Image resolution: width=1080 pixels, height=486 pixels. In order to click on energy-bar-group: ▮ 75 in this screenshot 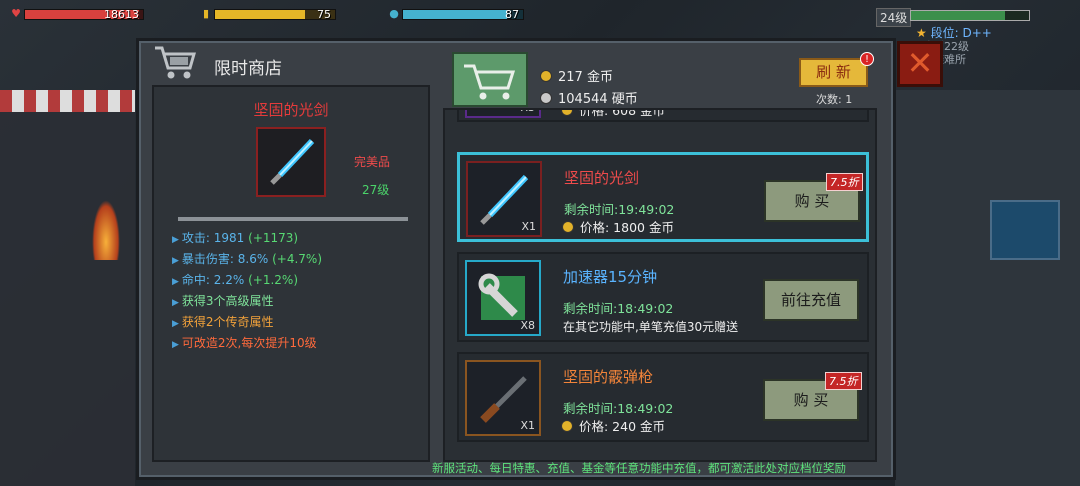, I will do `click(268, 14)`.